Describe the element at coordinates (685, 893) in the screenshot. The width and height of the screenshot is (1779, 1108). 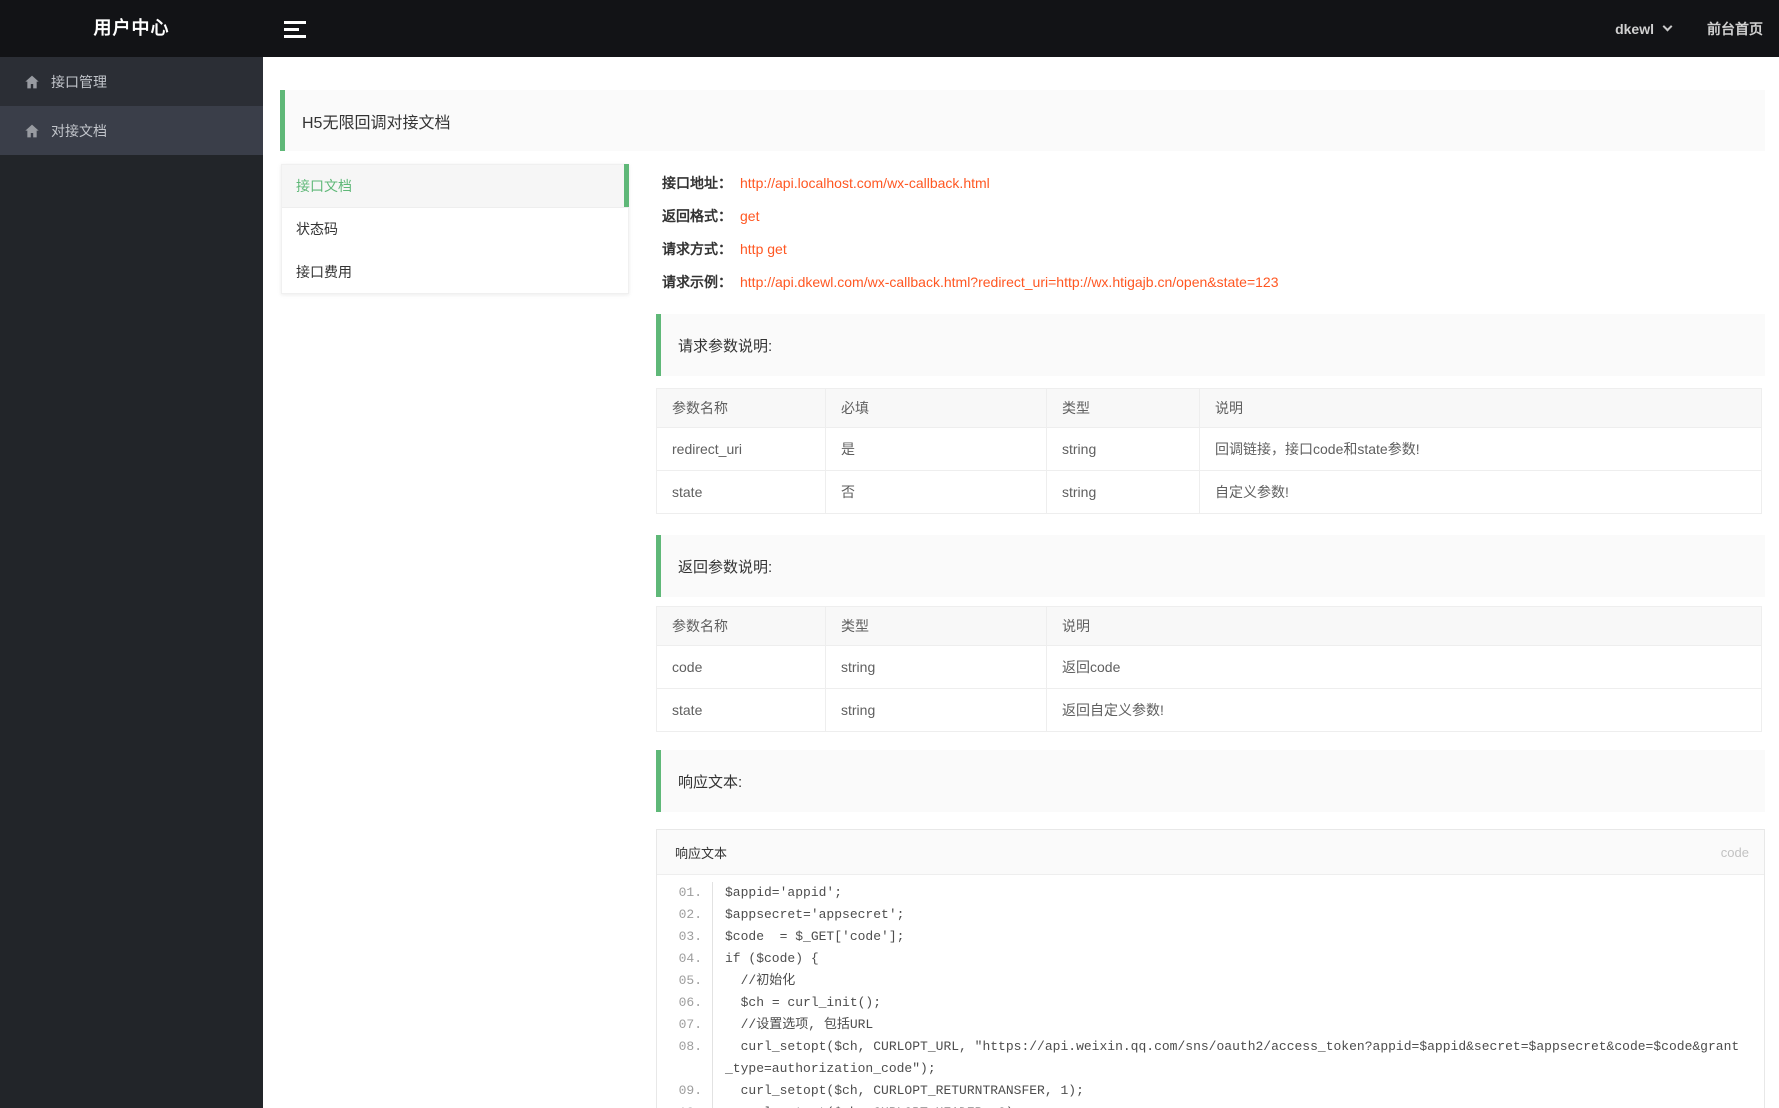
I see `line-number: 01.` at that location.